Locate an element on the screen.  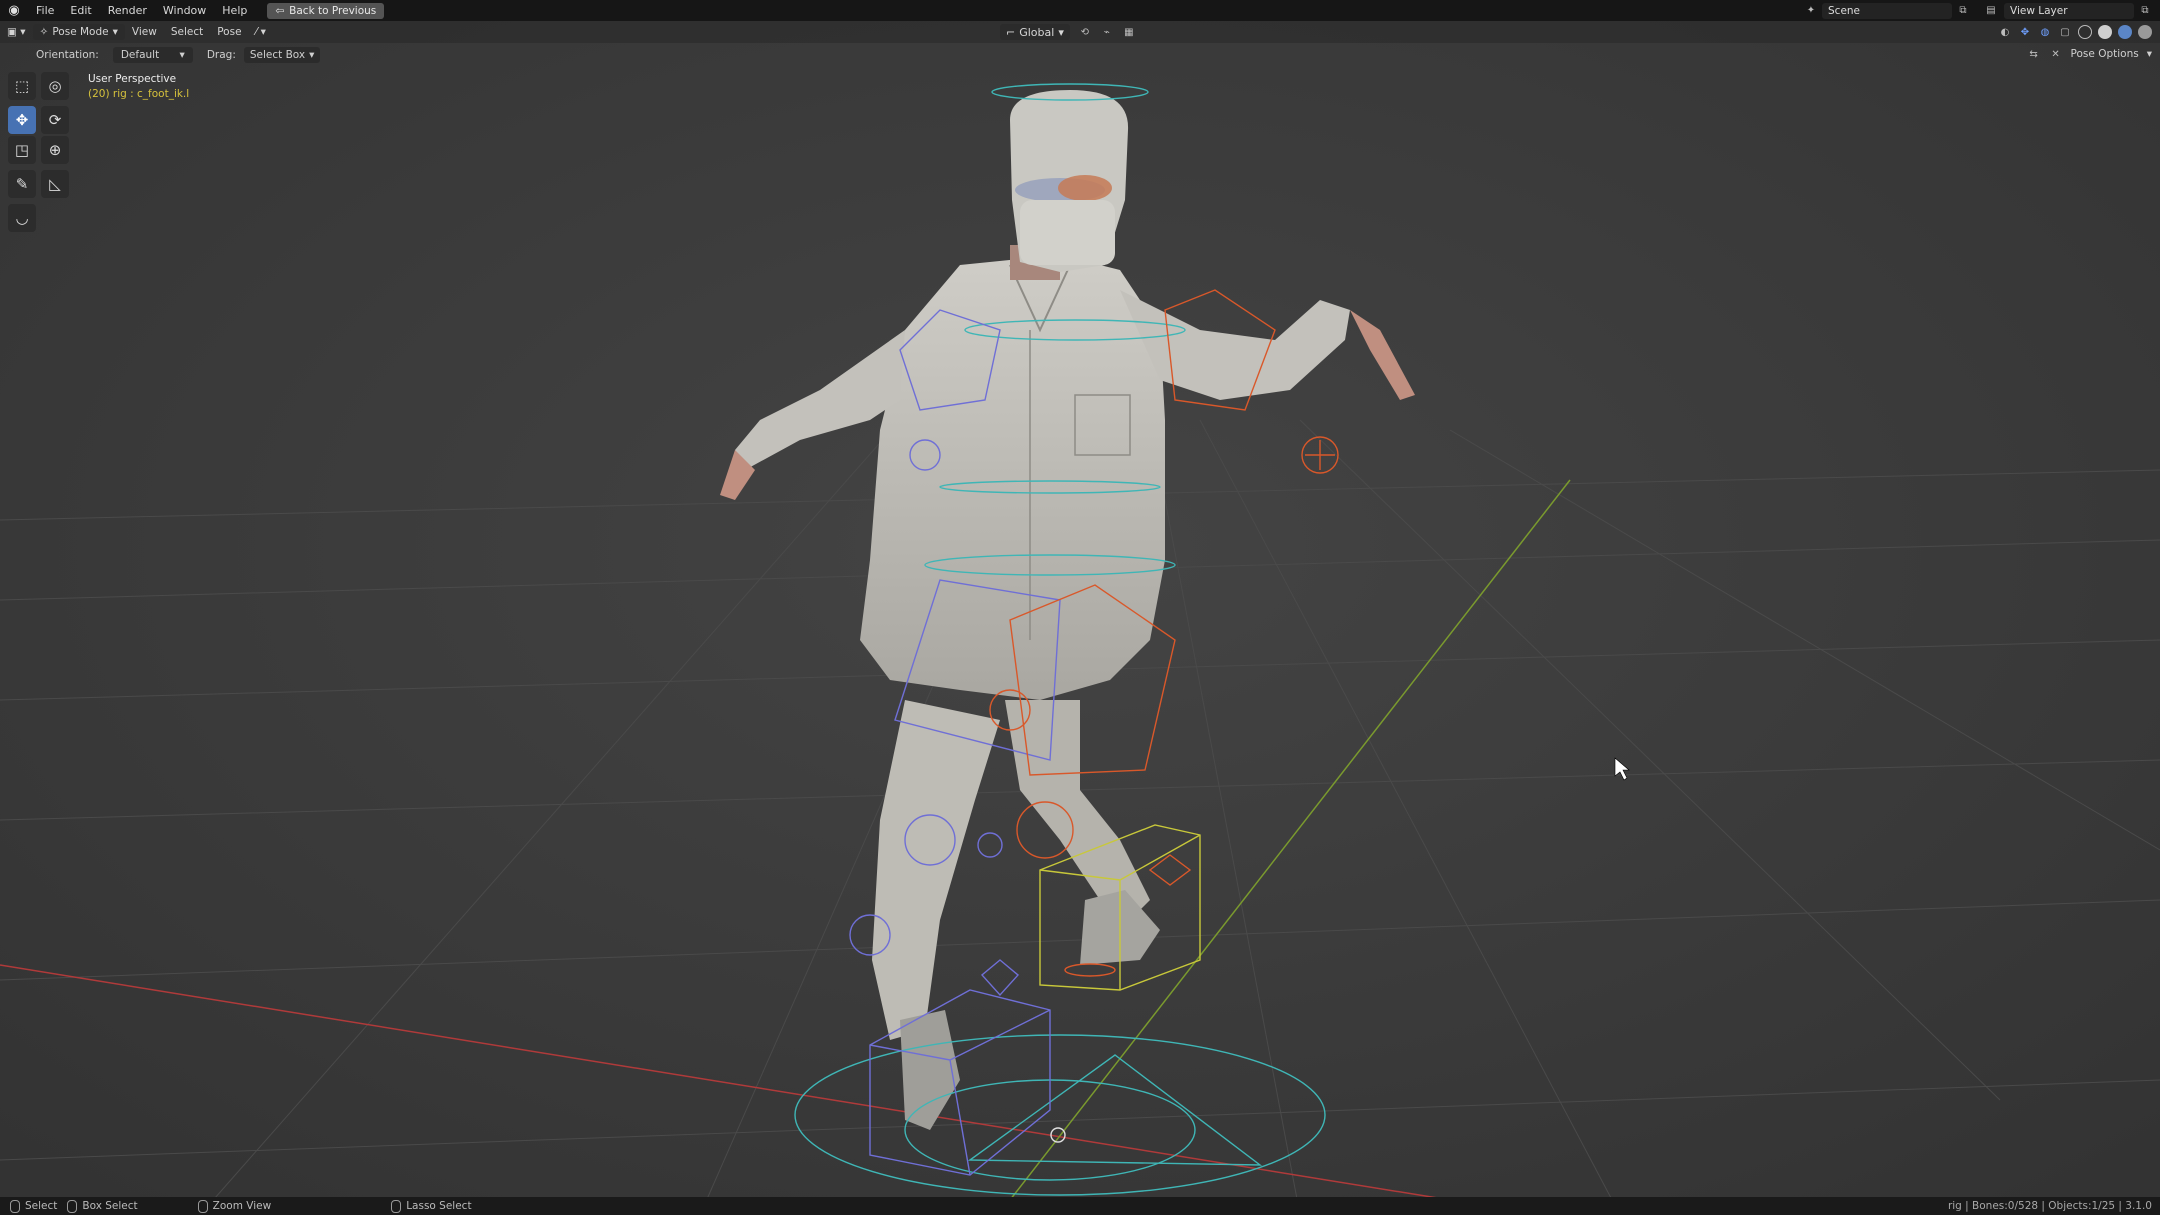
transform-orientation-label: Global is located at coordinates (1037, 32).